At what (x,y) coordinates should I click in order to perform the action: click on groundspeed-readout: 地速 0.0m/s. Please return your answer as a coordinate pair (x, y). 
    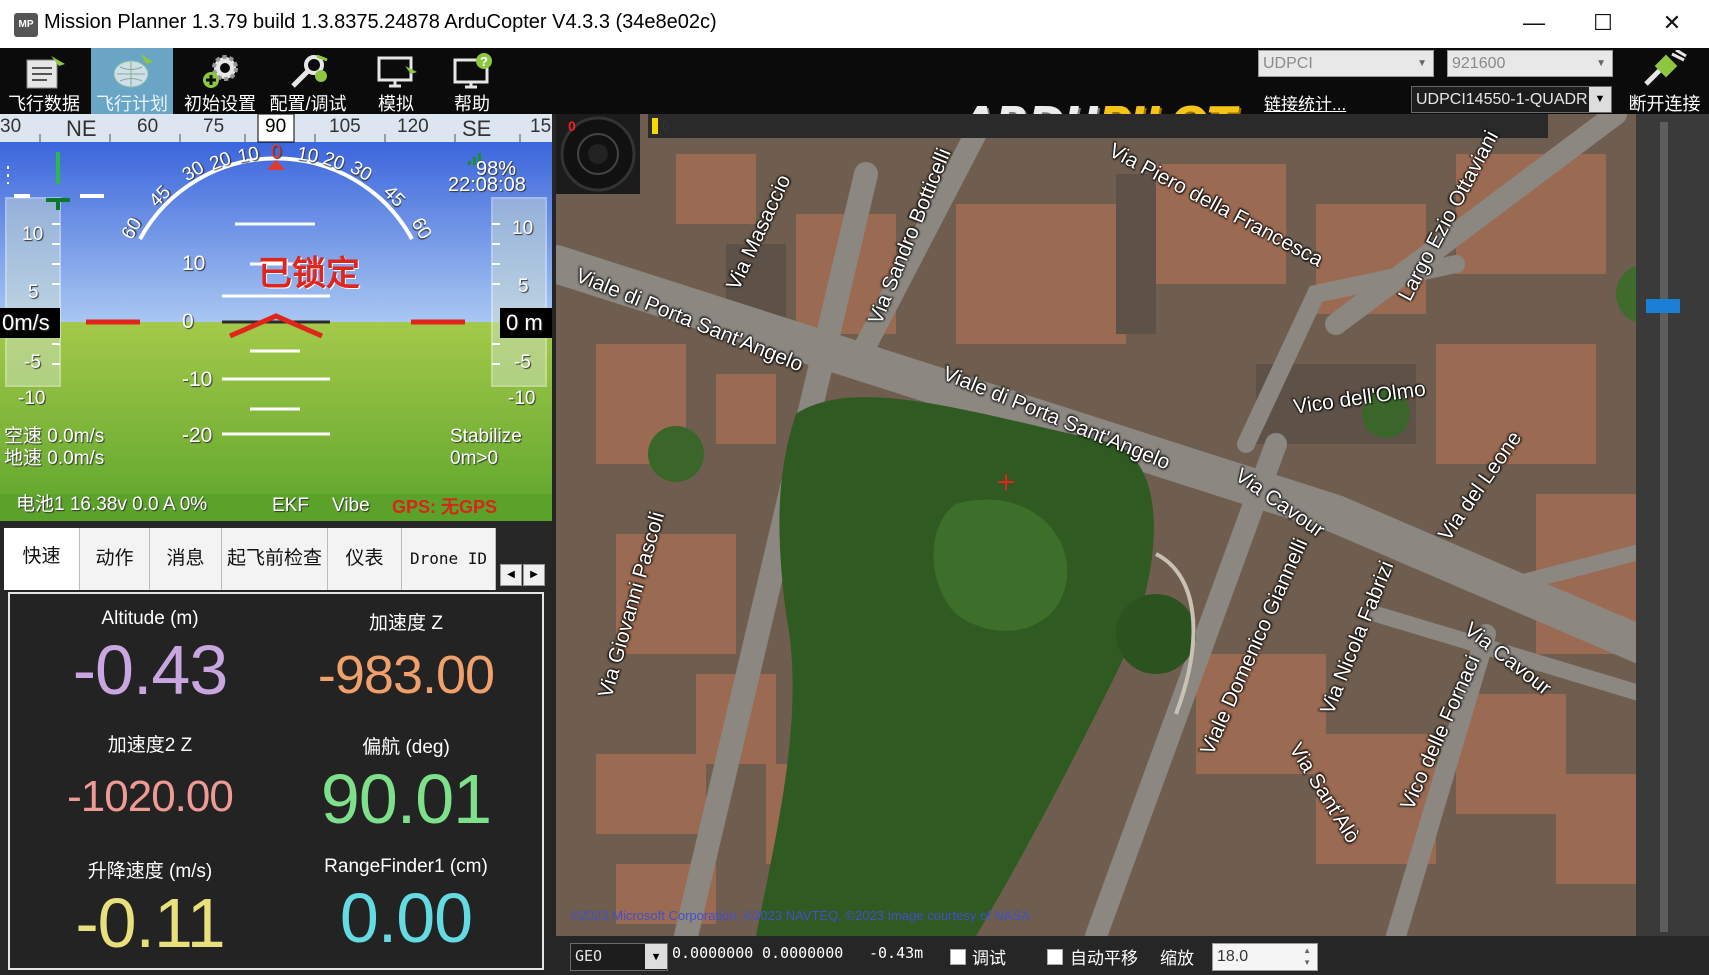
    Looking at the image, I should click on (54, 458).